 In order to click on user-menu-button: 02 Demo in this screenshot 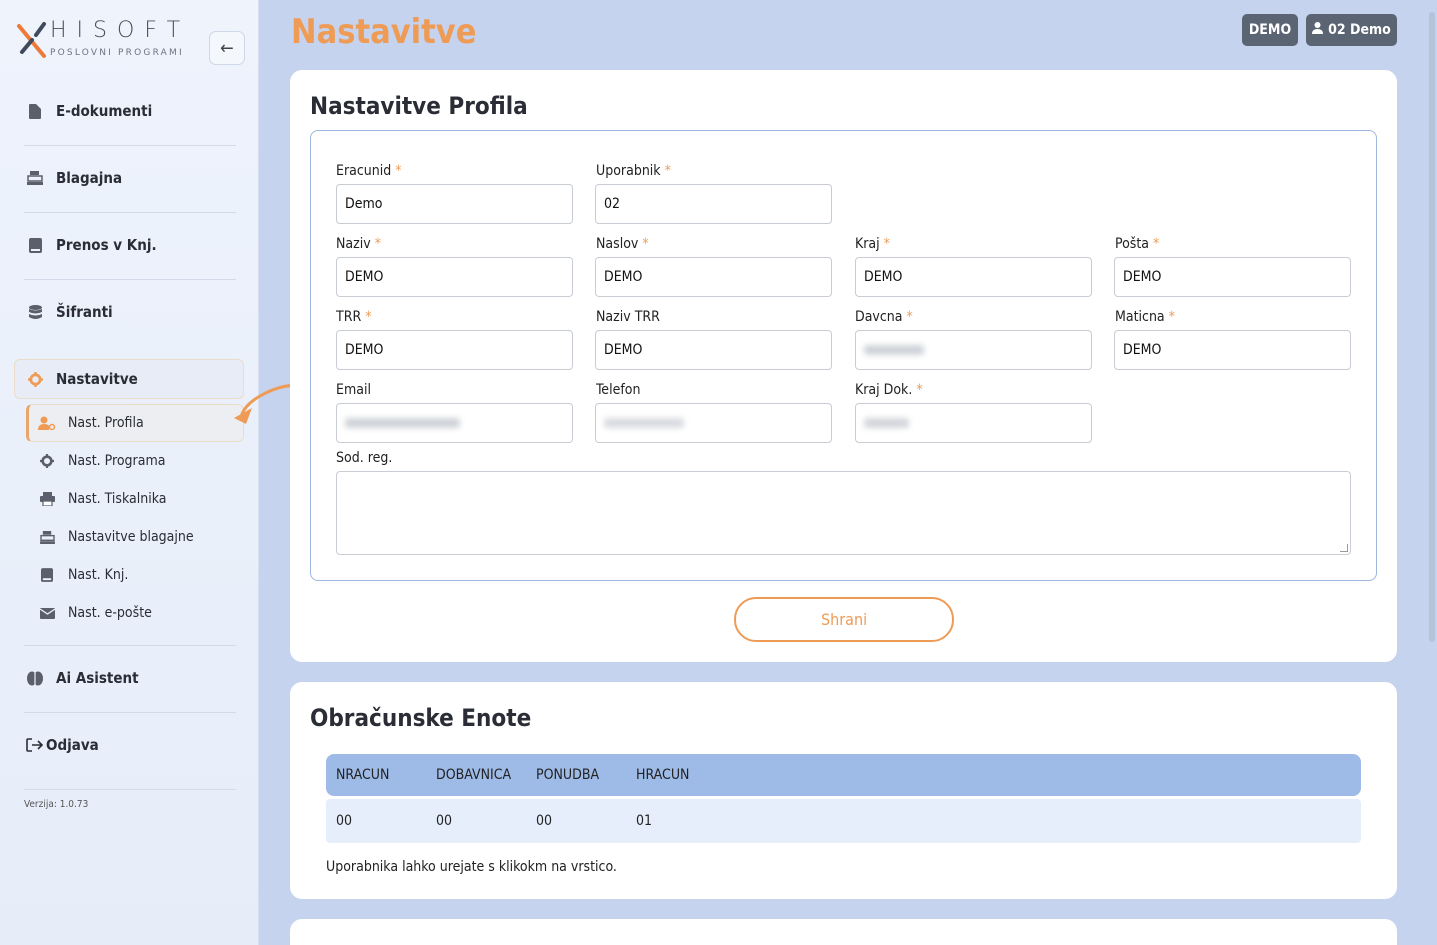, I will do `click(1351, 30)`.